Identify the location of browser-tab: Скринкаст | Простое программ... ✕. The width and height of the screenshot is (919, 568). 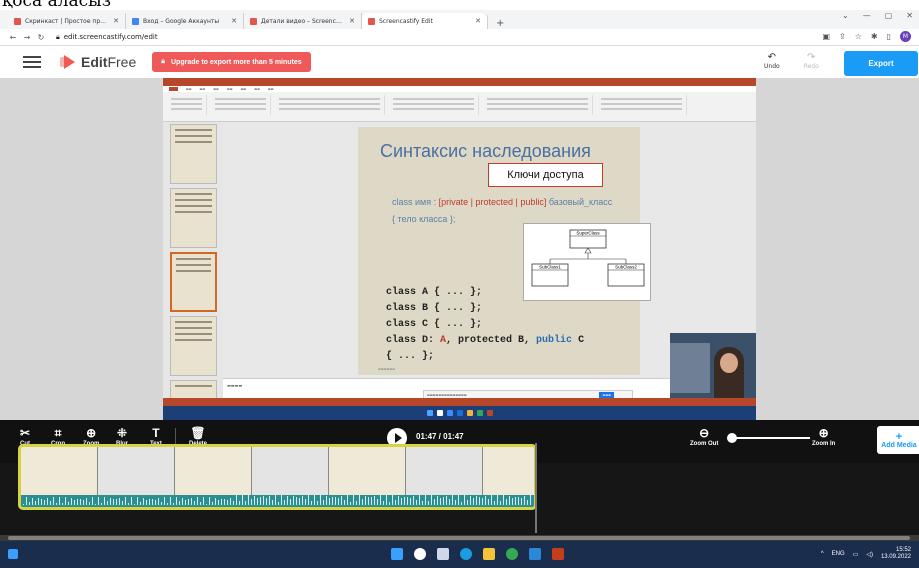
(67, 21).